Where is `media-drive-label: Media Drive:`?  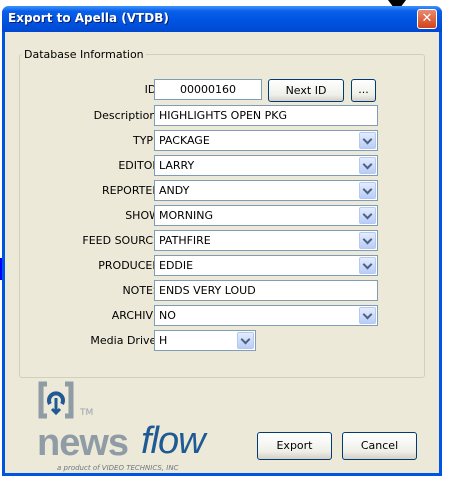 media-drive-label: Media Drive: is located at coordinates (125, 340).